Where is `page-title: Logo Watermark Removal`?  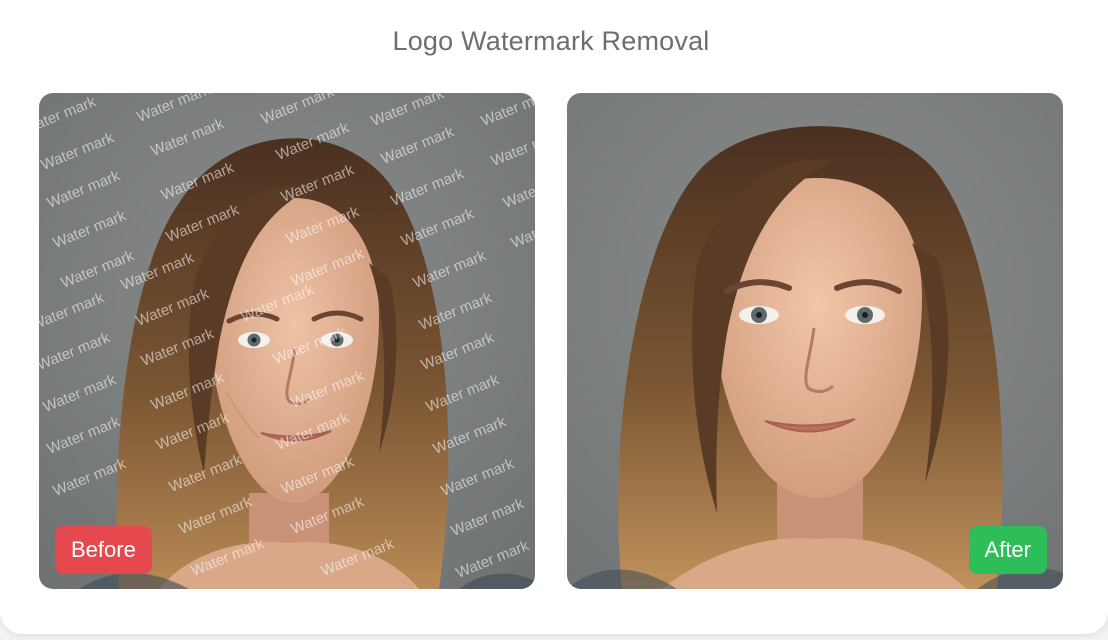 page-title: Logo Watermark Removal is located at coordinates (551, 41).